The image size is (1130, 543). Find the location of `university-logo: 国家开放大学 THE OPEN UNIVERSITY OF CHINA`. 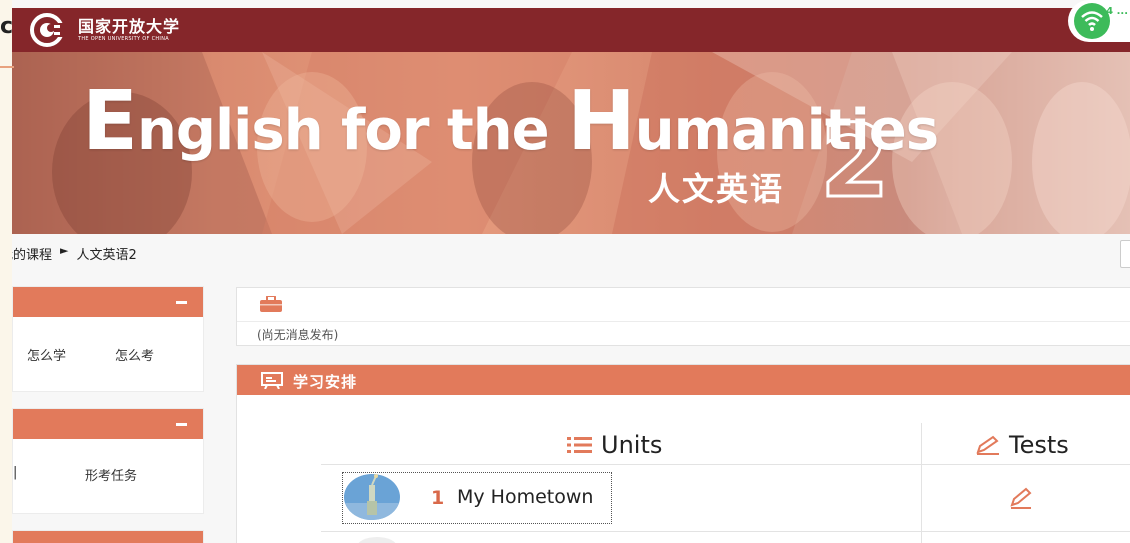

university-logo: 国家开放大学 THE OPEN UNIVERSITY OF CHINA is located at coordinates (105, 30).